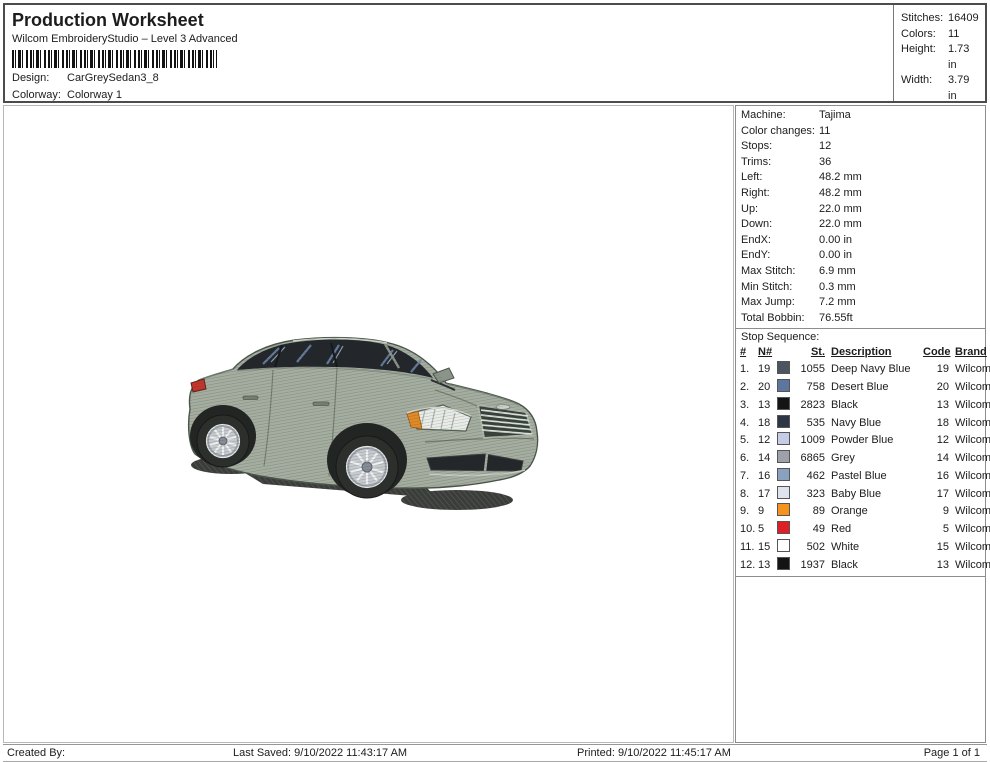 The image size is (990, 762). What do you see at coordinates (36, 753) in the screenshot?
I see `created-by-label: Created By:` at bounding box center [36, 753].